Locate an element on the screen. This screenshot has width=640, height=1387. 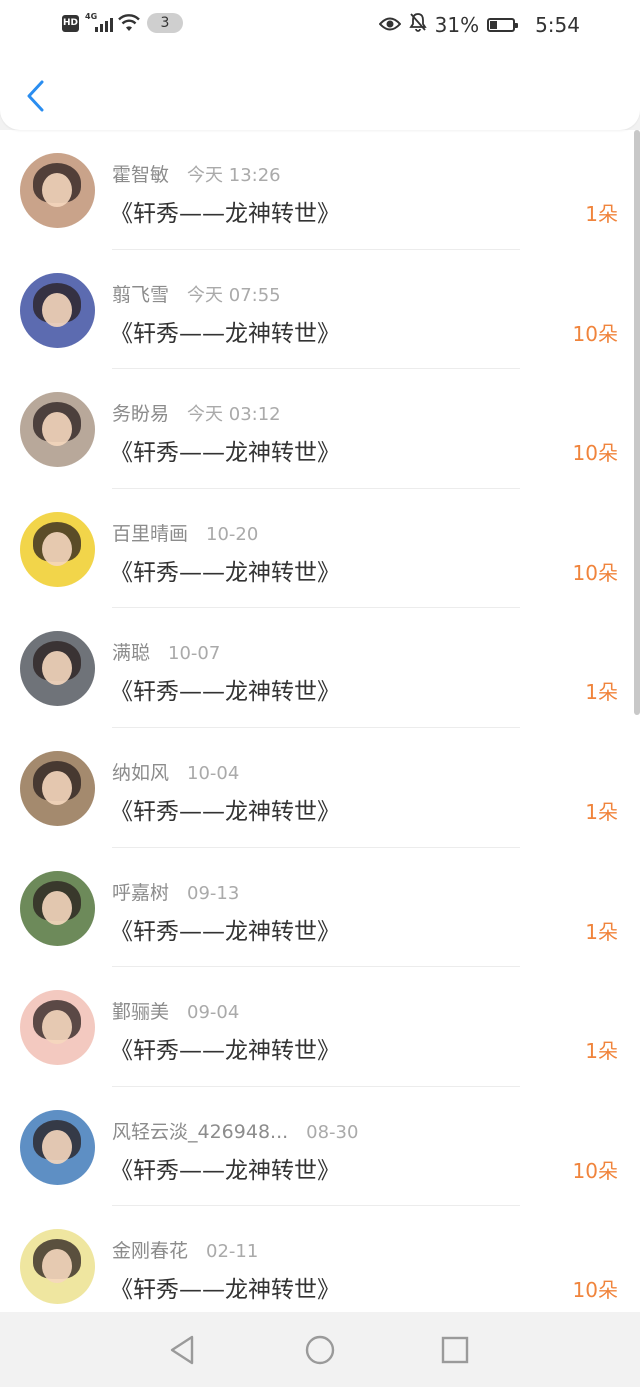
gift-time: 09-13 is located at coordinates (213, 893).